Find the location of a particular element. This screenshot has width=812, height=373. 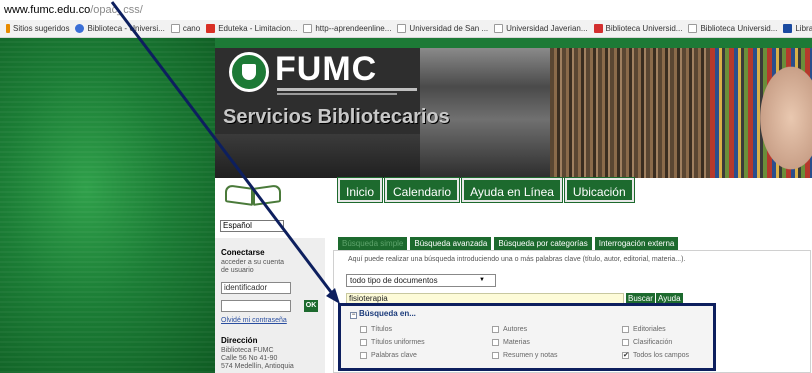

logo-emblem-icon is located at coordinates (249, 72).